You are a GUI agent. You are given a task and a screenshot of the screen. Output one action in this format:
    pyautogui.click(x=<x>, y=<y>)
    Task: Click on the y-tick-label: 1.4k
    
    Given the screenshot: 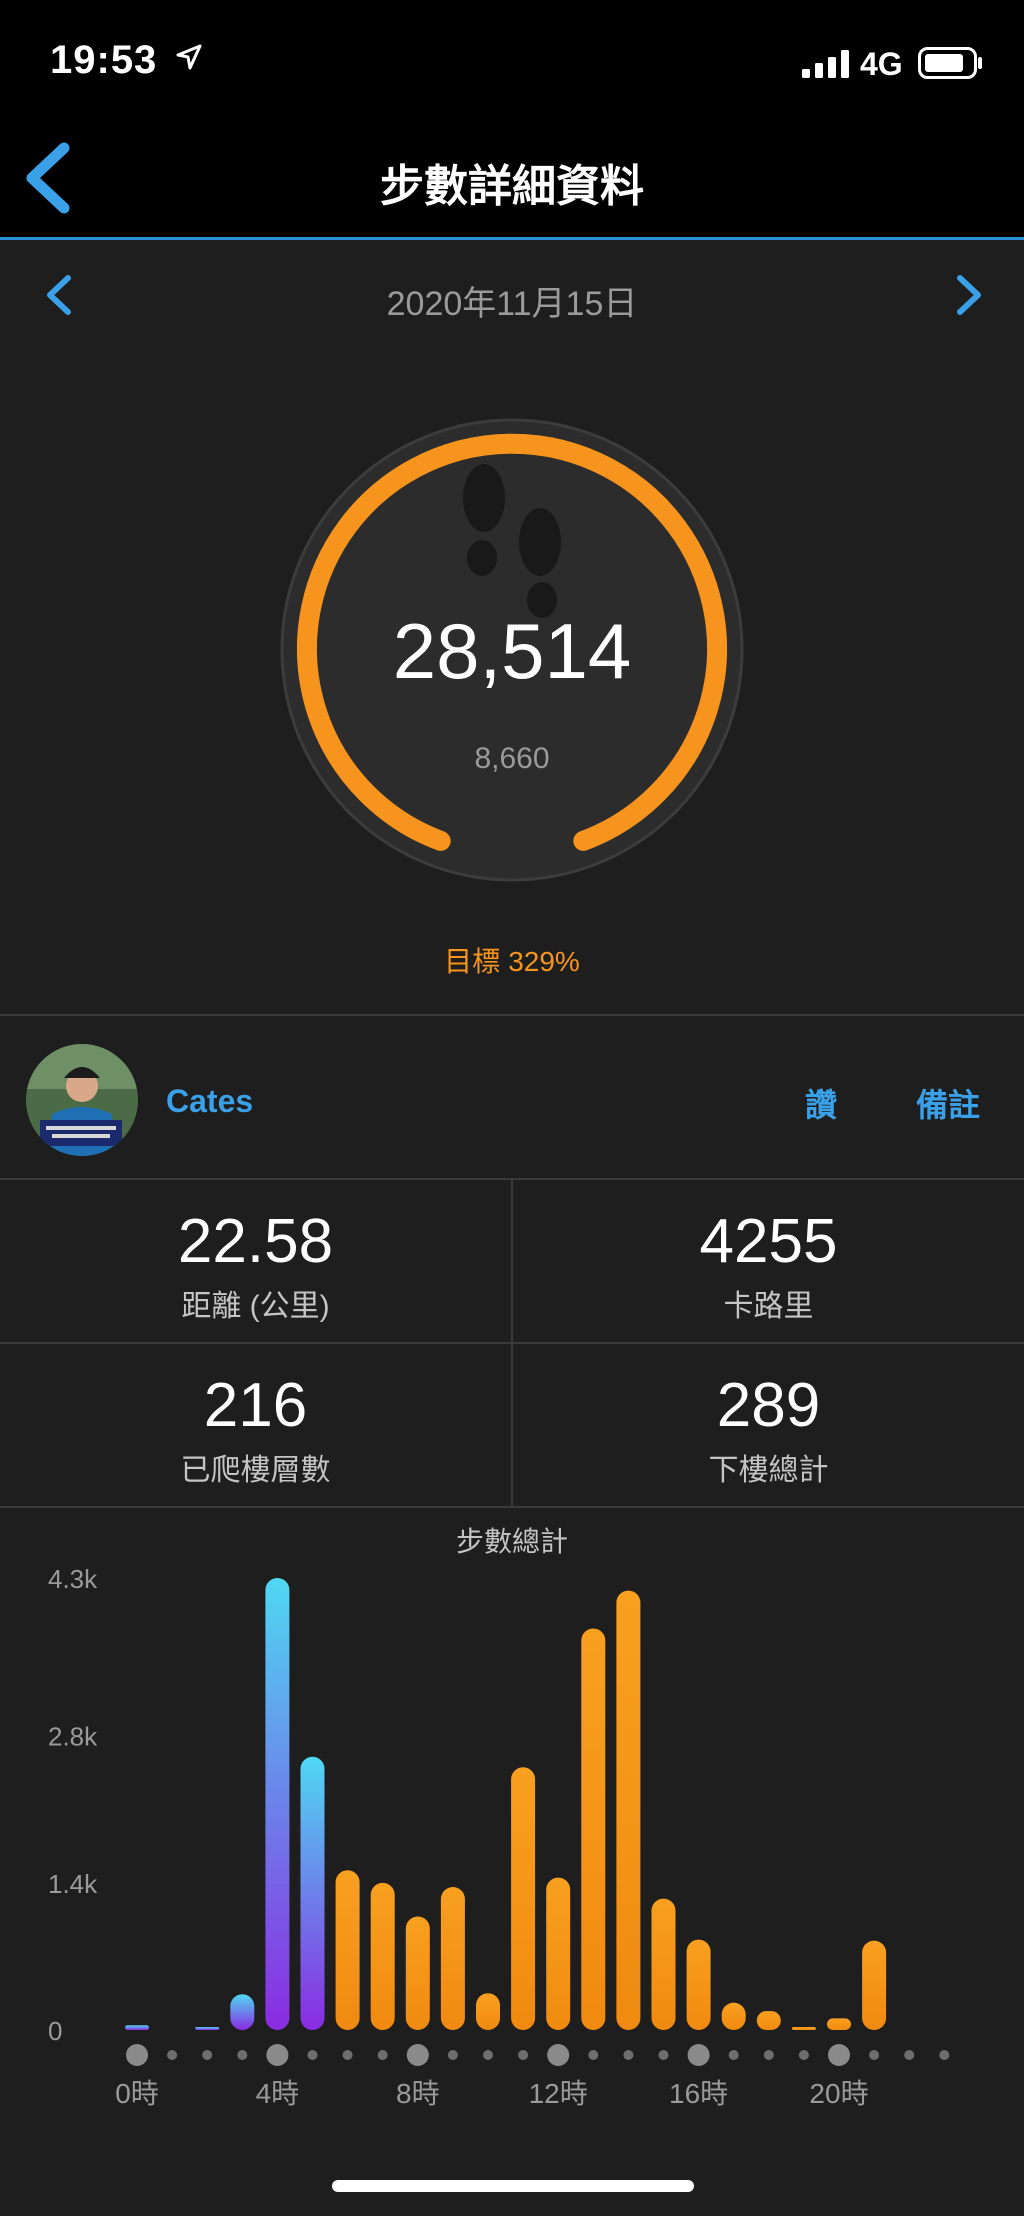 What is the action you would take?
    pyautogui.click(x=73, y=1884)
    